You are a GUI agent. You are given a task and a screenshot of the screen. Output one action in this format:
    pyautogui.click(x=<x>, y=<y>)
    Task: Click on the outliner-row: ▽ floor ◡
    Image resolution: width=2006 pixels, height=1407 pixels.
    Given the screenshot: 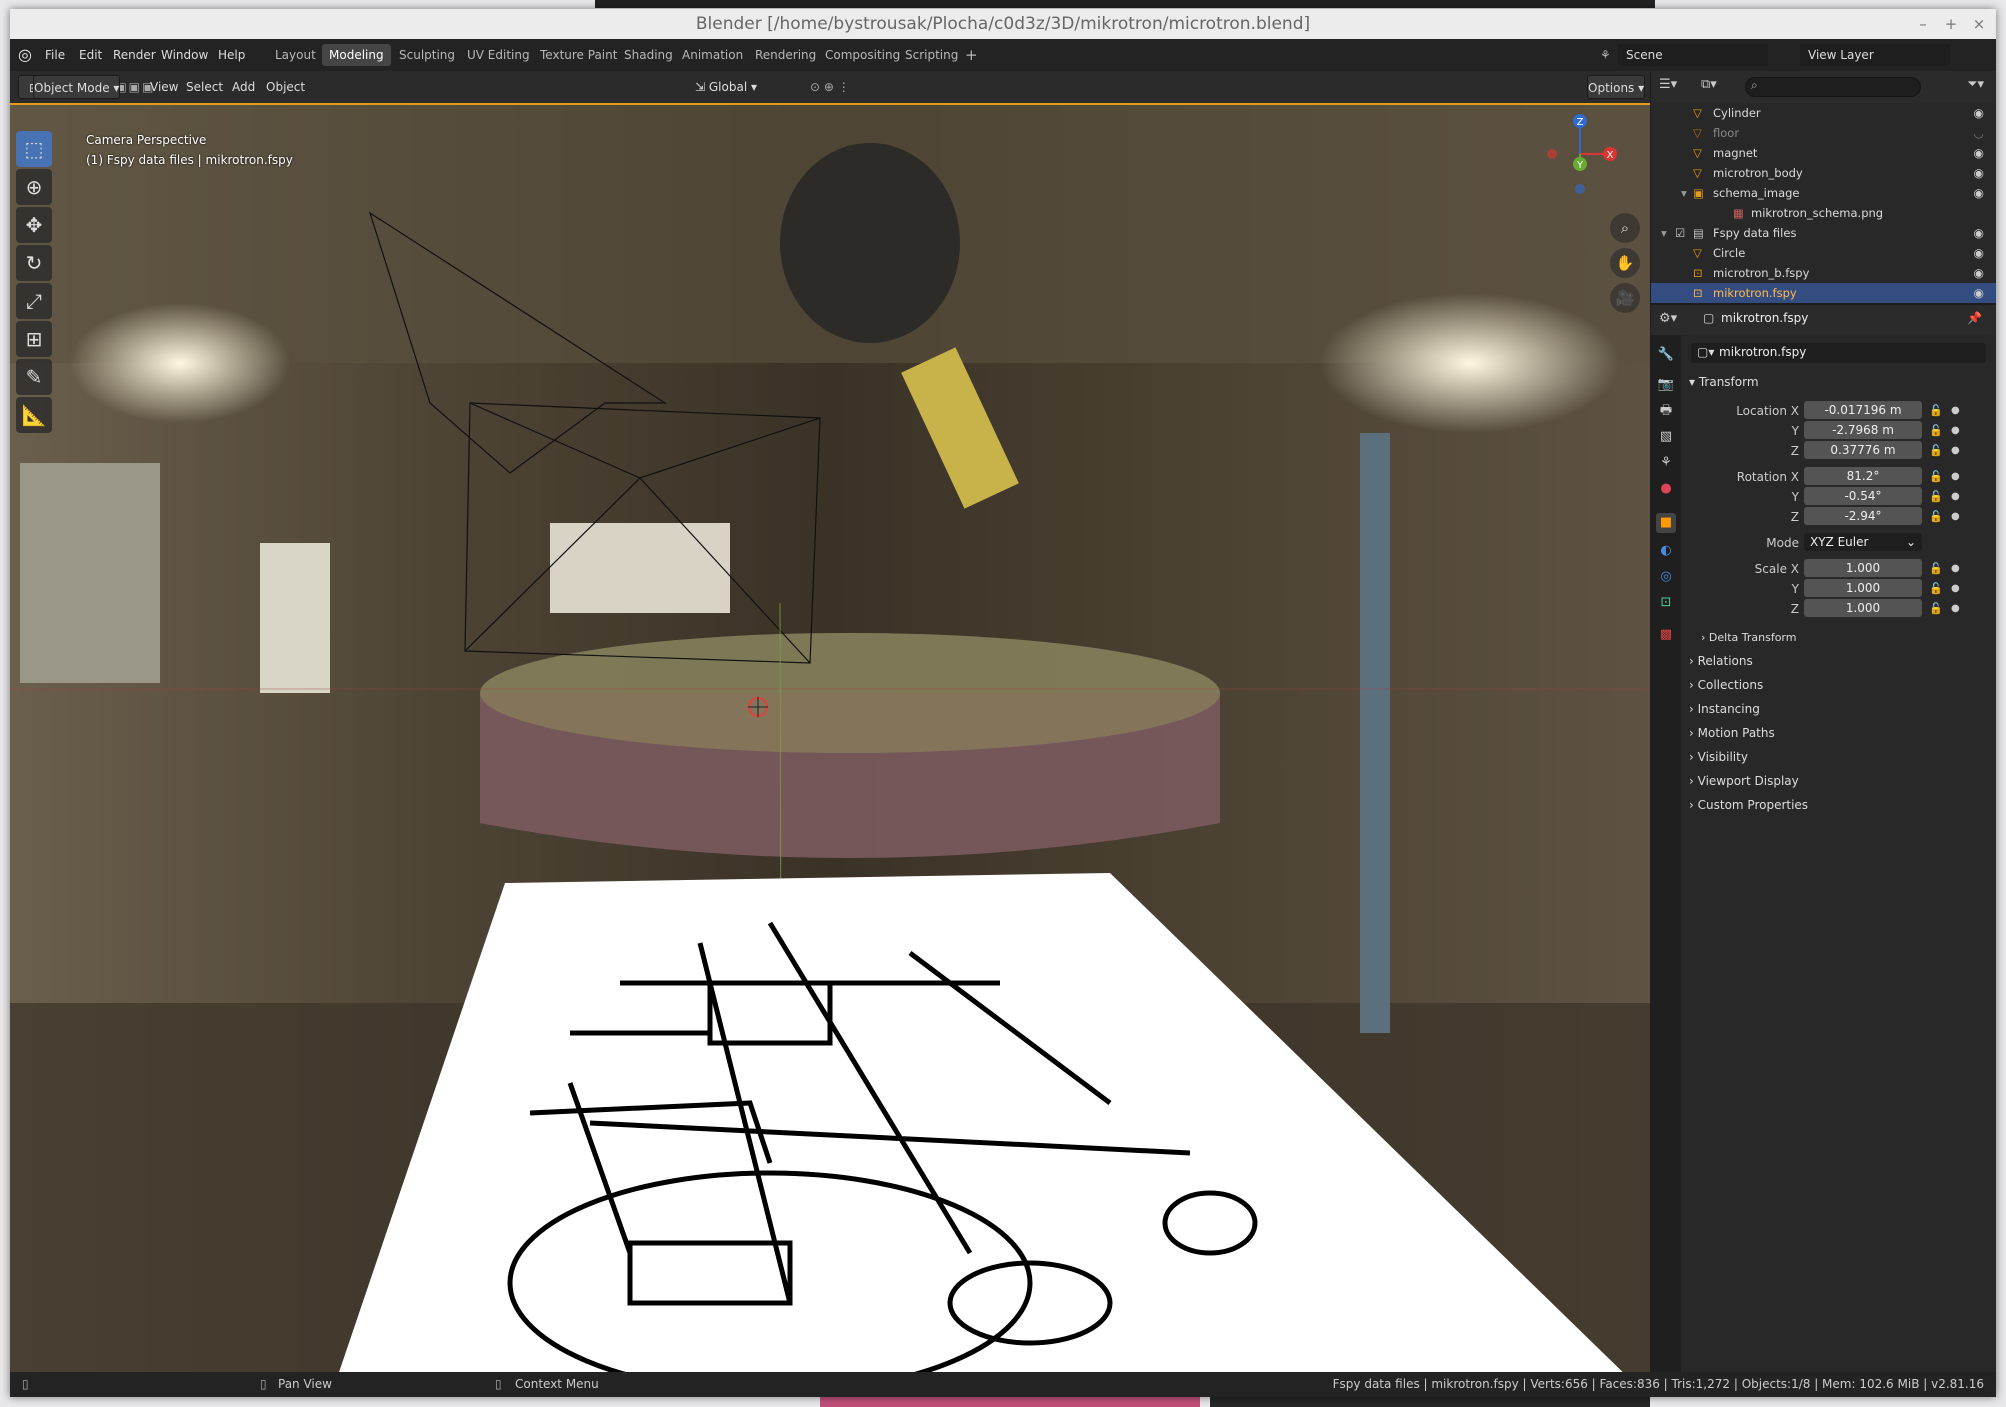 What is the action you would take?
    pyautogui.click(x=1823, y=133)
    